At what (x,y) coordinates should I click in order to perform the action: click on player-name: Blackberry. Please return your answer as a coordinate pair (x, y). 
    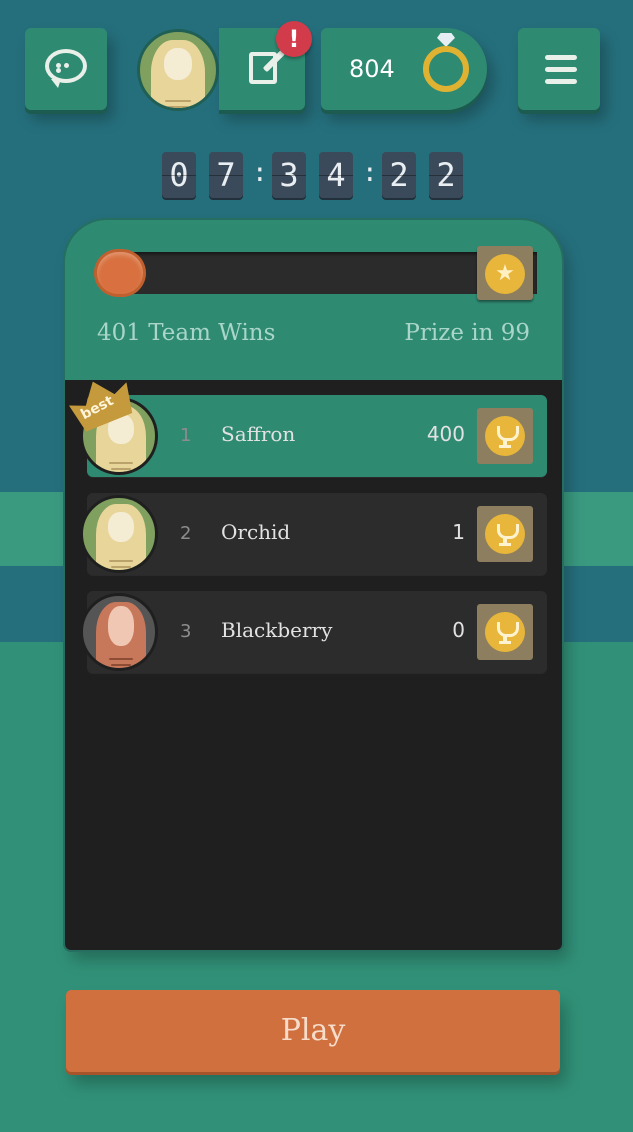
    Looking at the image, I should click on (277, 630).